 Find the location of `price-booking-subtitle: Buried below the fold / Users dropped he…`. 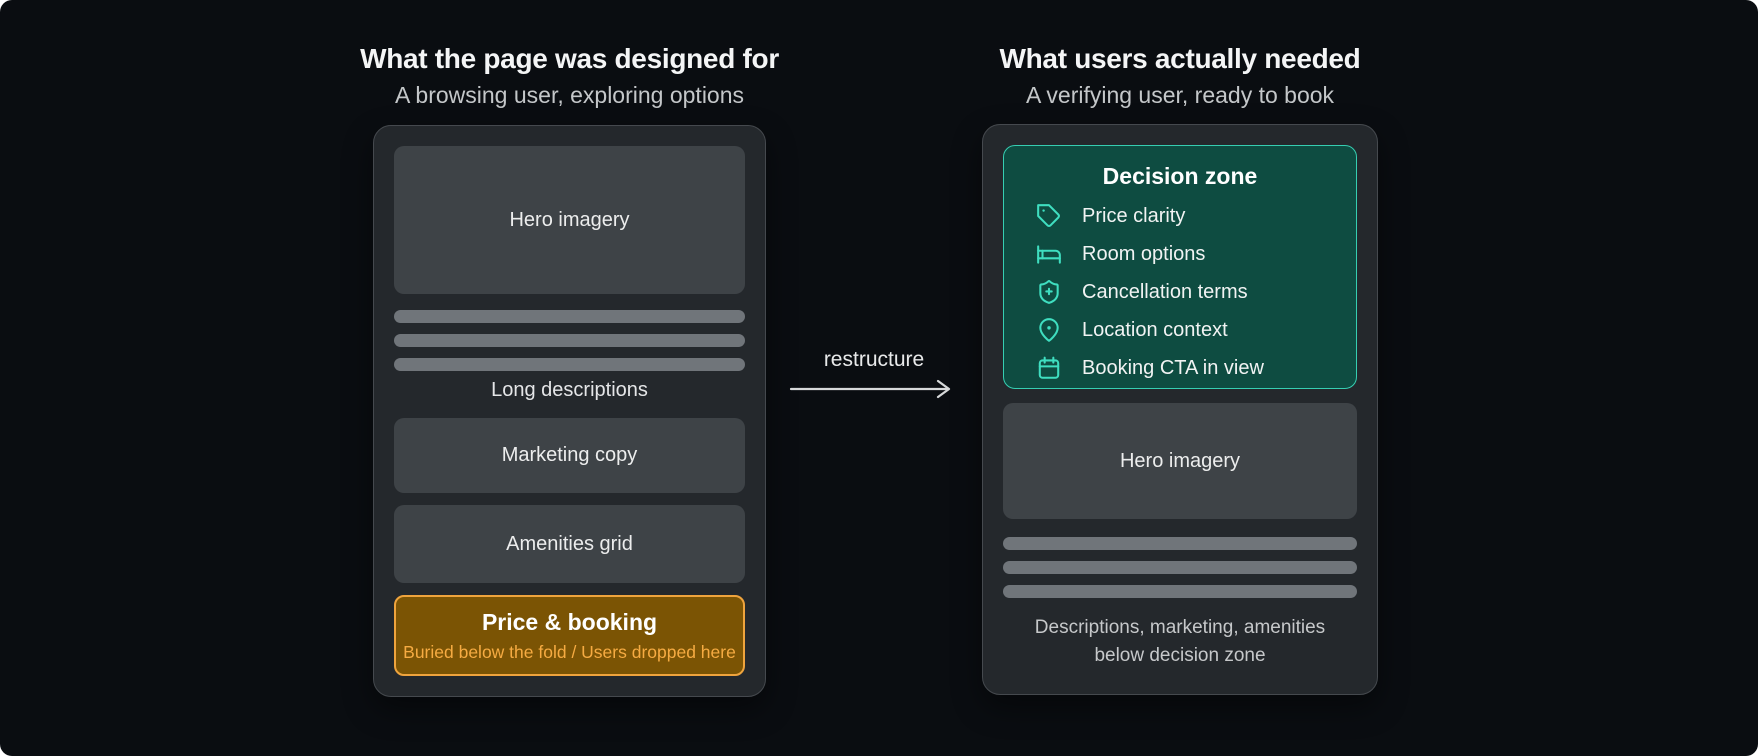

price-booking-subtitle: Buried below the fold / Users dropped he… is located at coordinates (569, 651).